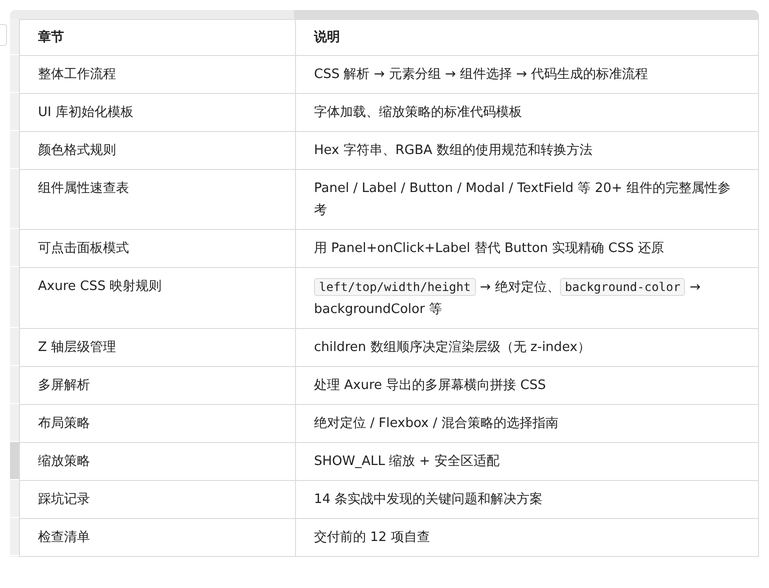  Describe the element at coordinates (527, 75) in the screenshot. I see `table-cell: CSS 解析 → 元素分组 → 组件选择 → 代码生成的标准流程` at that location.